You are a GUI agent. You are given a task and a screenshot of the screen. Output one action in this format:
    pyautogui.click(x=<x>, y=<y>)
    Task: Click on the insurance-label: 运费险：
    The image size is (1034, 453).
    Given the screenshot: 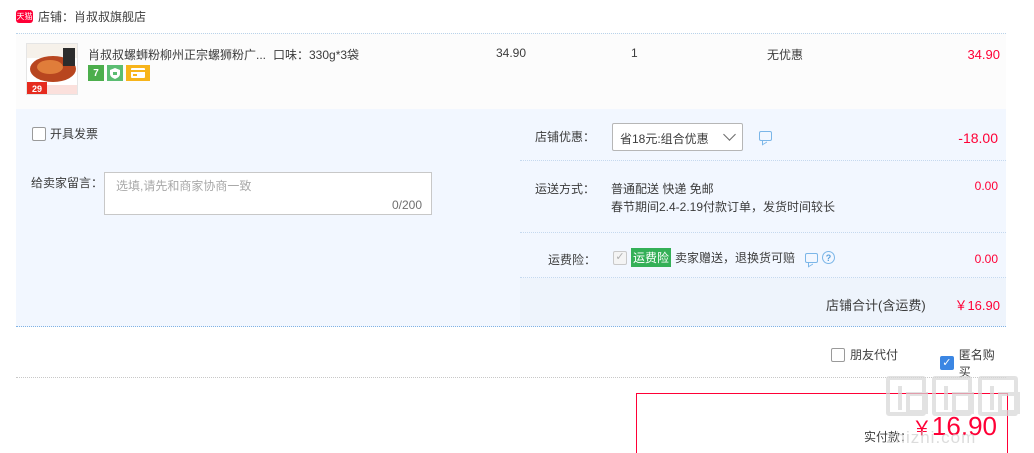 What is the action you would take?
    pyautogui.click(x=572, y=260)
    